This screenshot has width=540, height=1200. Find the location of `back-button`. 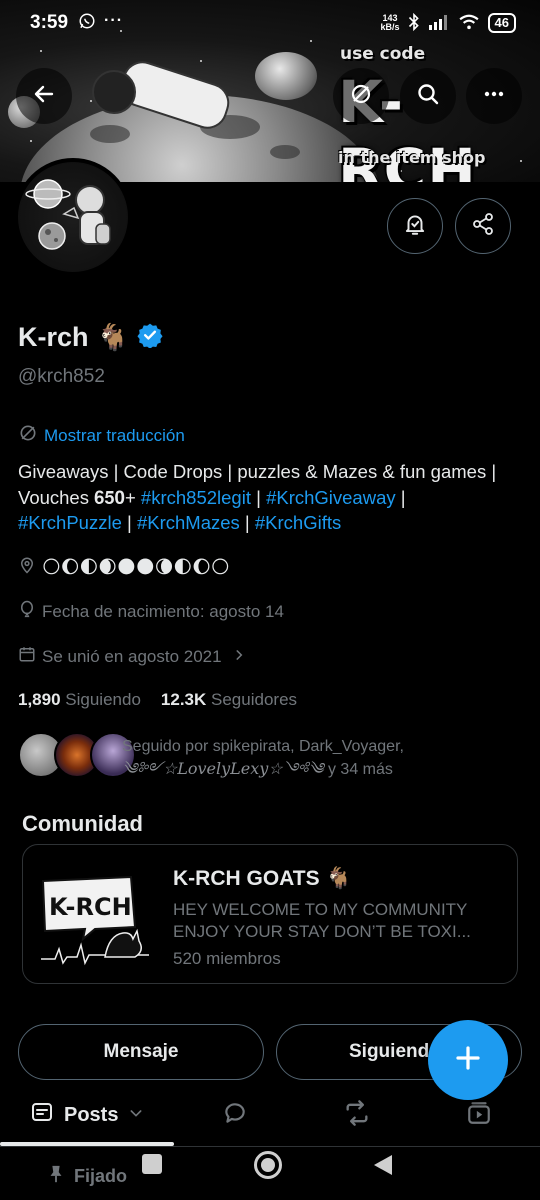

back-button is located at coordinates (44, 96).